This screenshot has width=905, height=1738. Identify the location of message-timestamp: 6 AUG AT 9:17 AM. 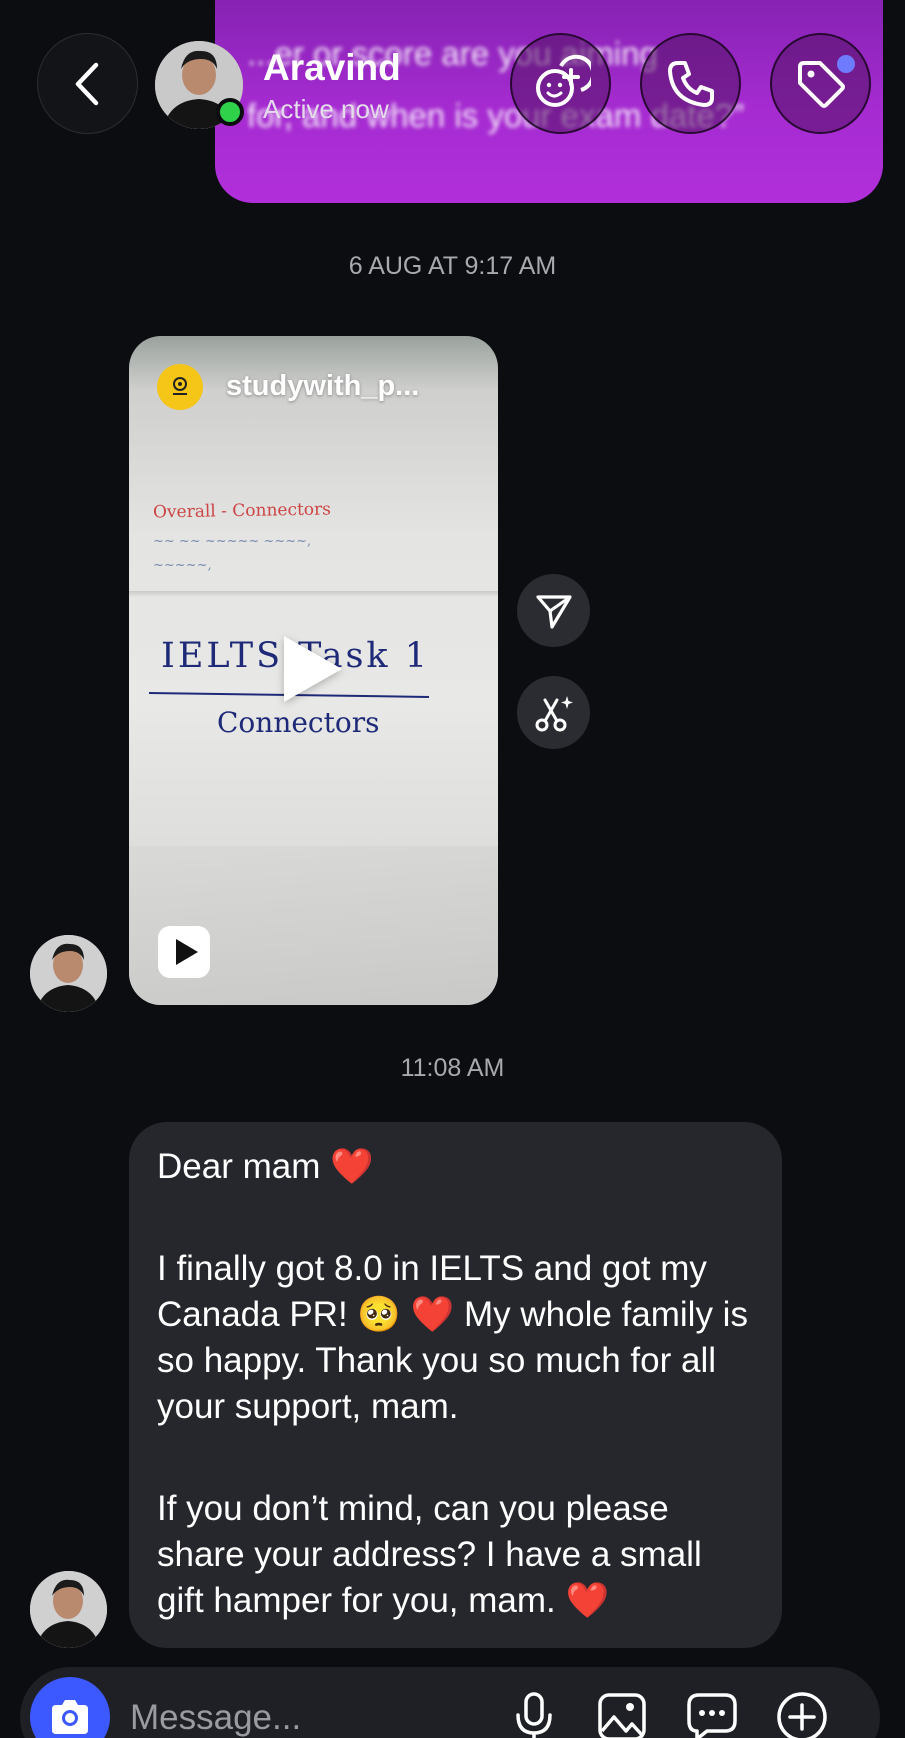
(452, 266).